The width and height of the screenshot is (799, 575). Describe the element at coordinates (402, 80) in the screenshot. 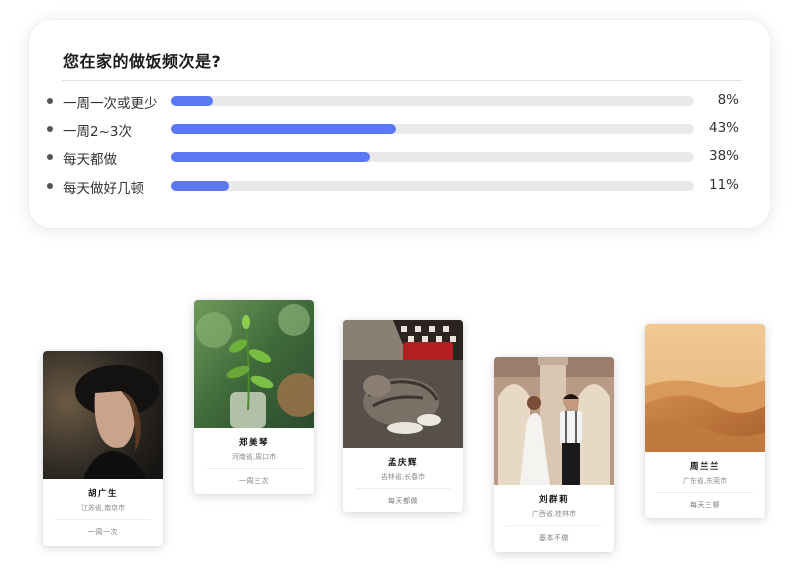

I see `poll-divider` at that location.